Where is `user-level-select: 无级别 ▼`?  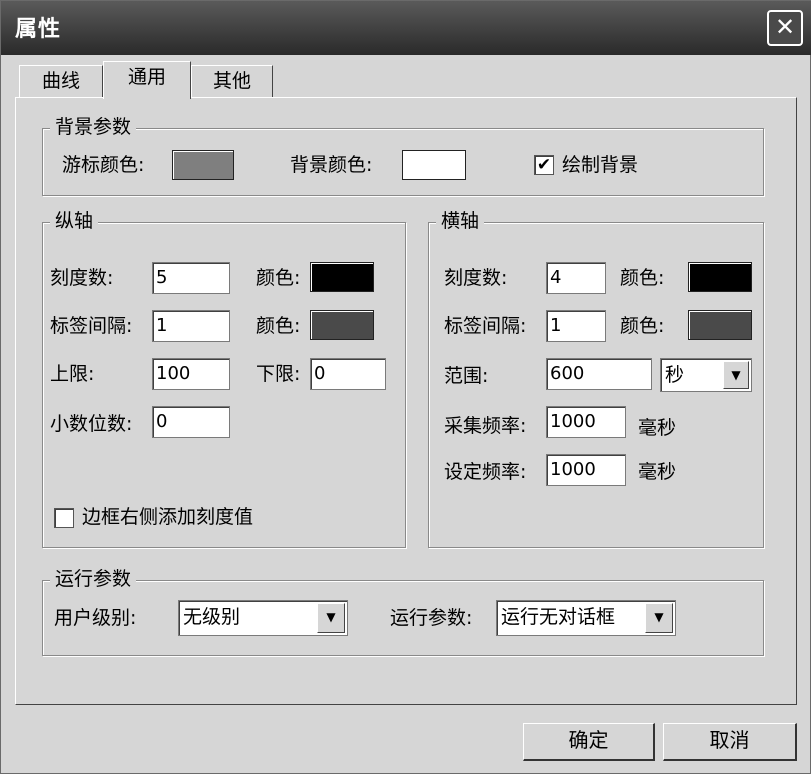
user-level-select: 无级别 ▼ is located at coordinates (263, 618).